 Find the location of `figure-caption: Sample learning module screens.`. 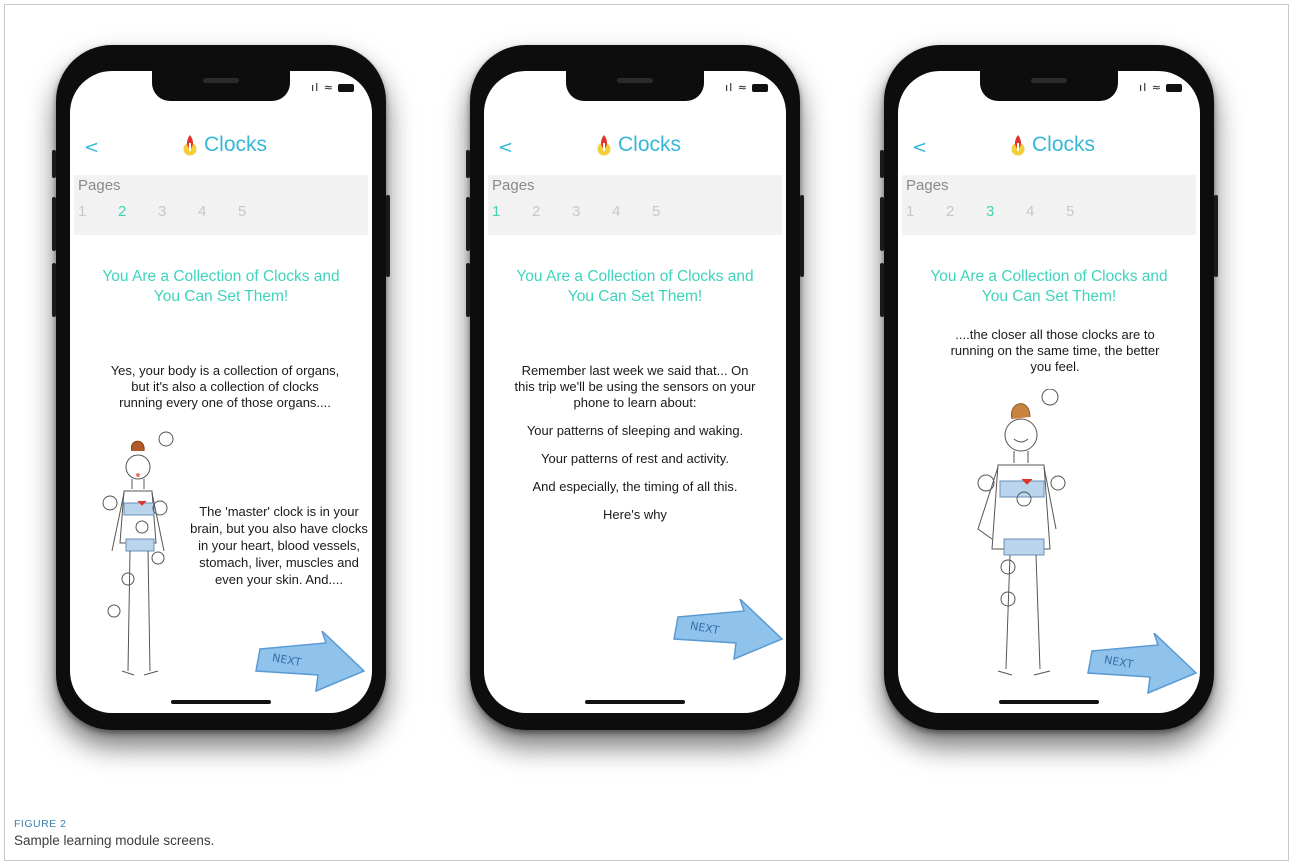

figure-caption: Sample learning module screens. is located at coordinates (114, 840).